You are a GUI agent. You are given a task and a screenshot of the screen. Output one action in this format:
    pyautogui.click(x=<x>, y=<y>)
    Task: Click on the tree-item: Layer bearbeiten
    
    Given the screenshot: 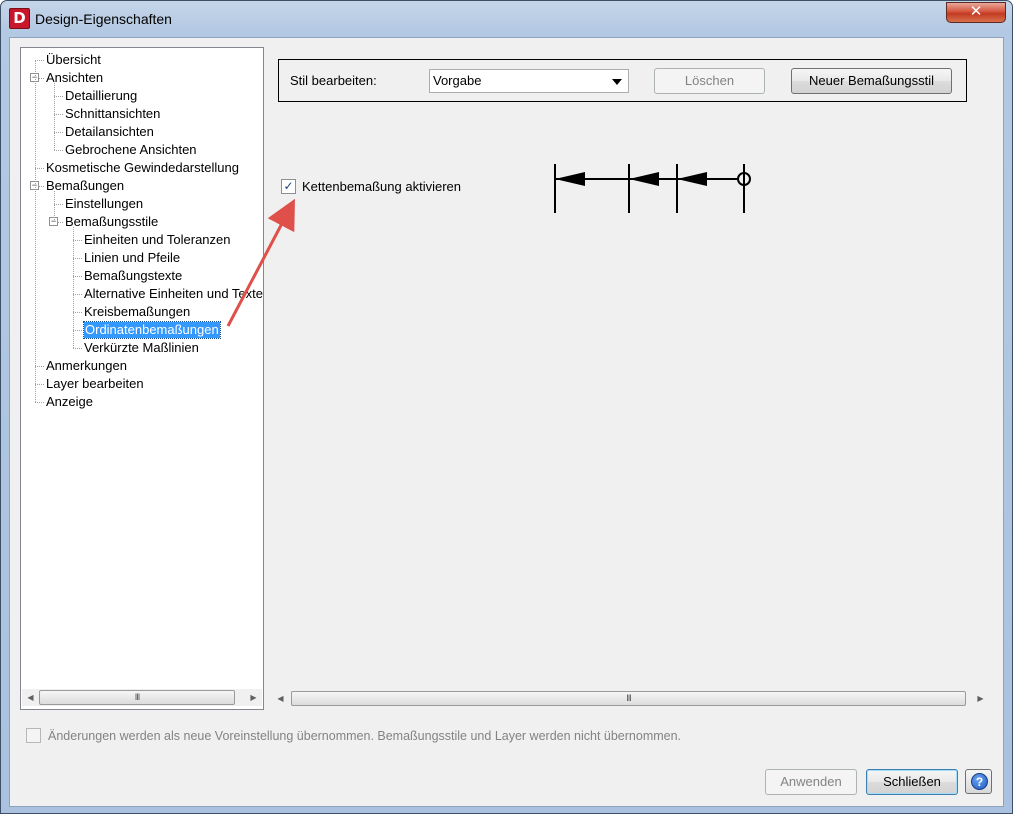 What is the action you would take?
    pyautogui.click(x=95, y=384)
    